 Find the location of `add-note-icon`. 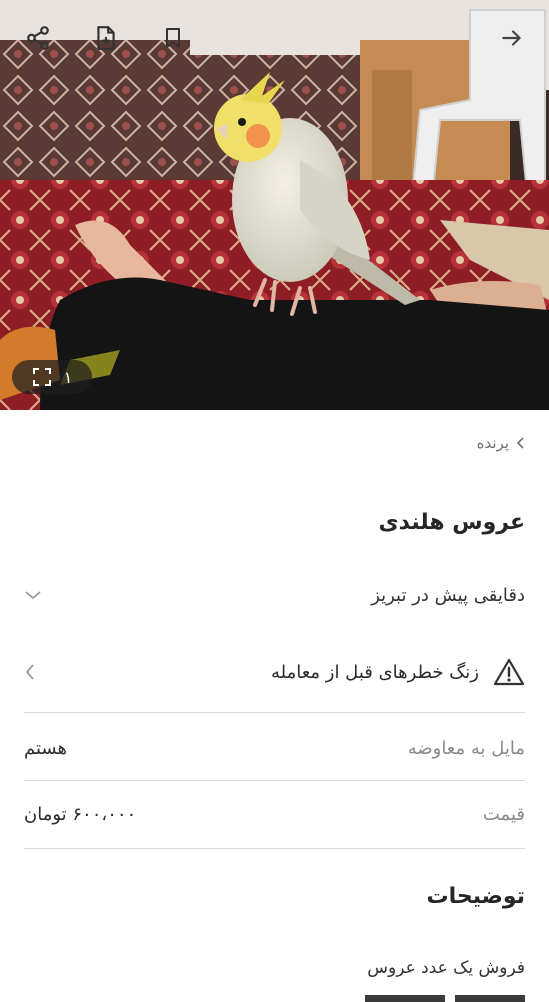

add-note-icon is located at coordinates (106, 38).